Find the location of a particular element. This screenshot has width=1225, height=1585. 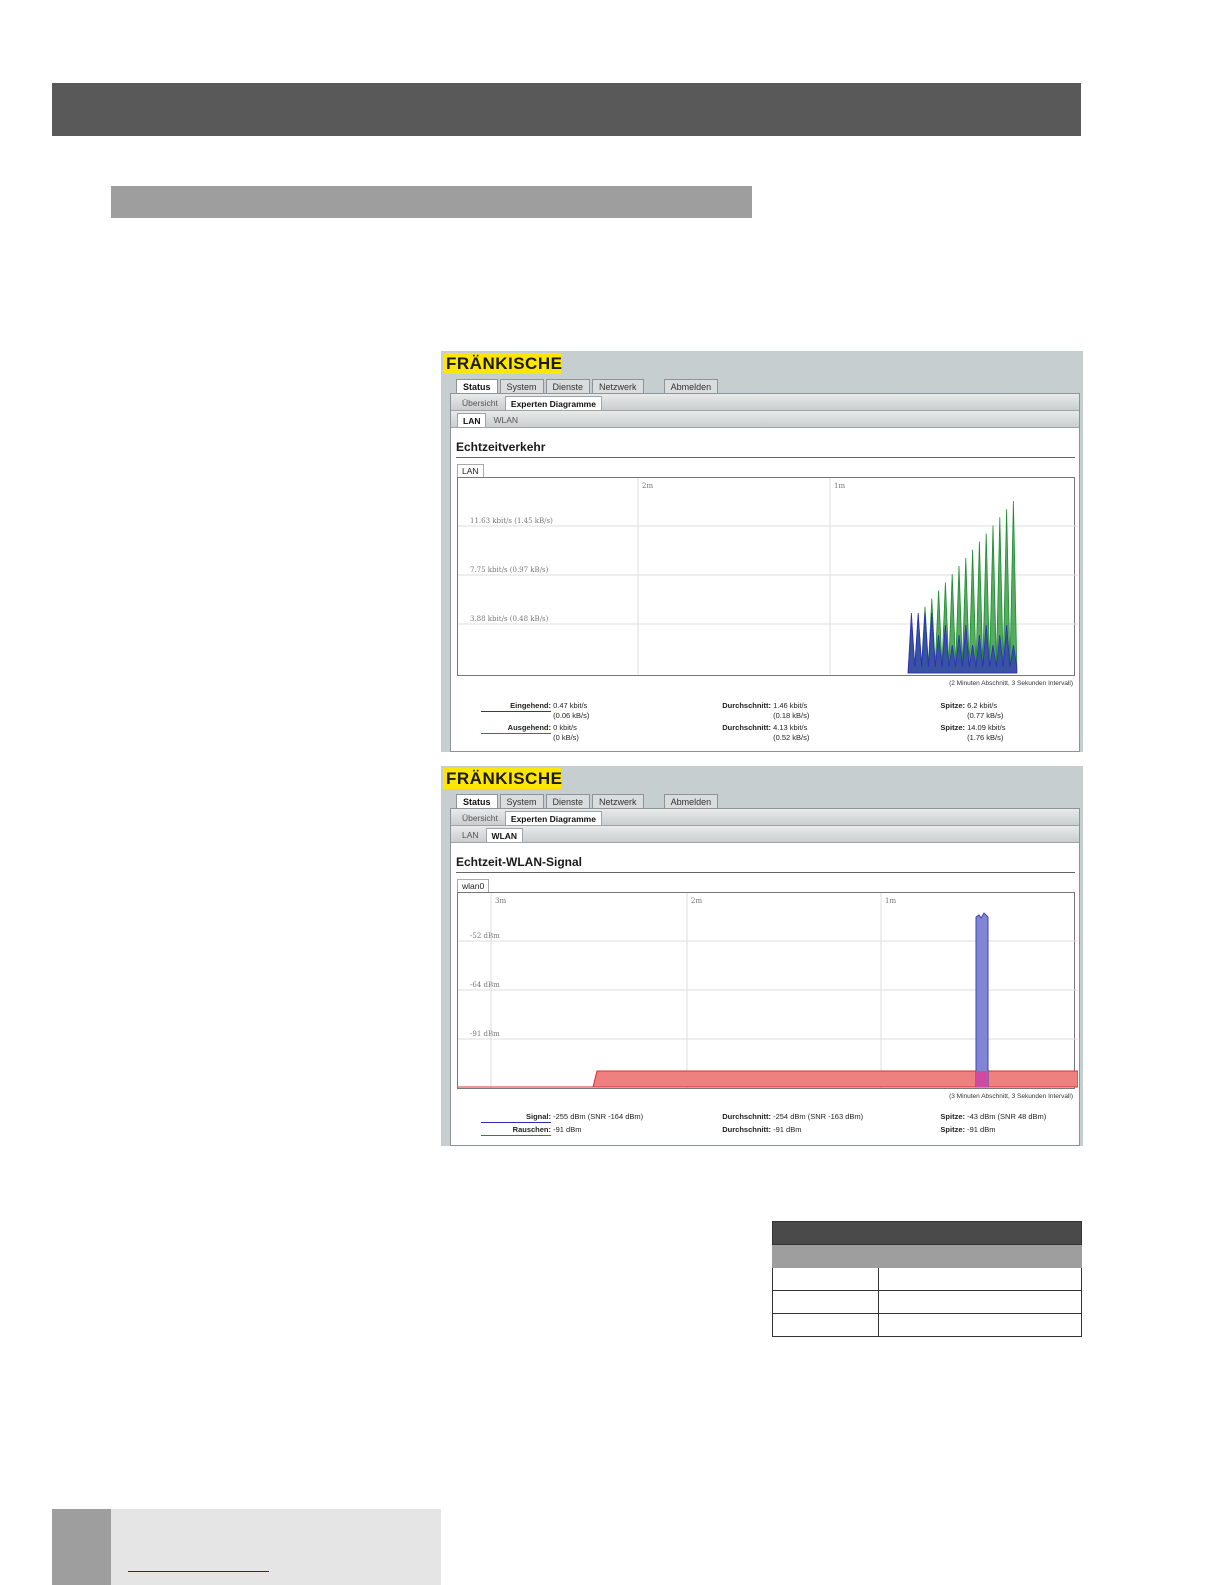

incoming-average: Durchschnitt: 1.46 kbit/s (0.18 kB/s) is located at coordinates (766, 710).